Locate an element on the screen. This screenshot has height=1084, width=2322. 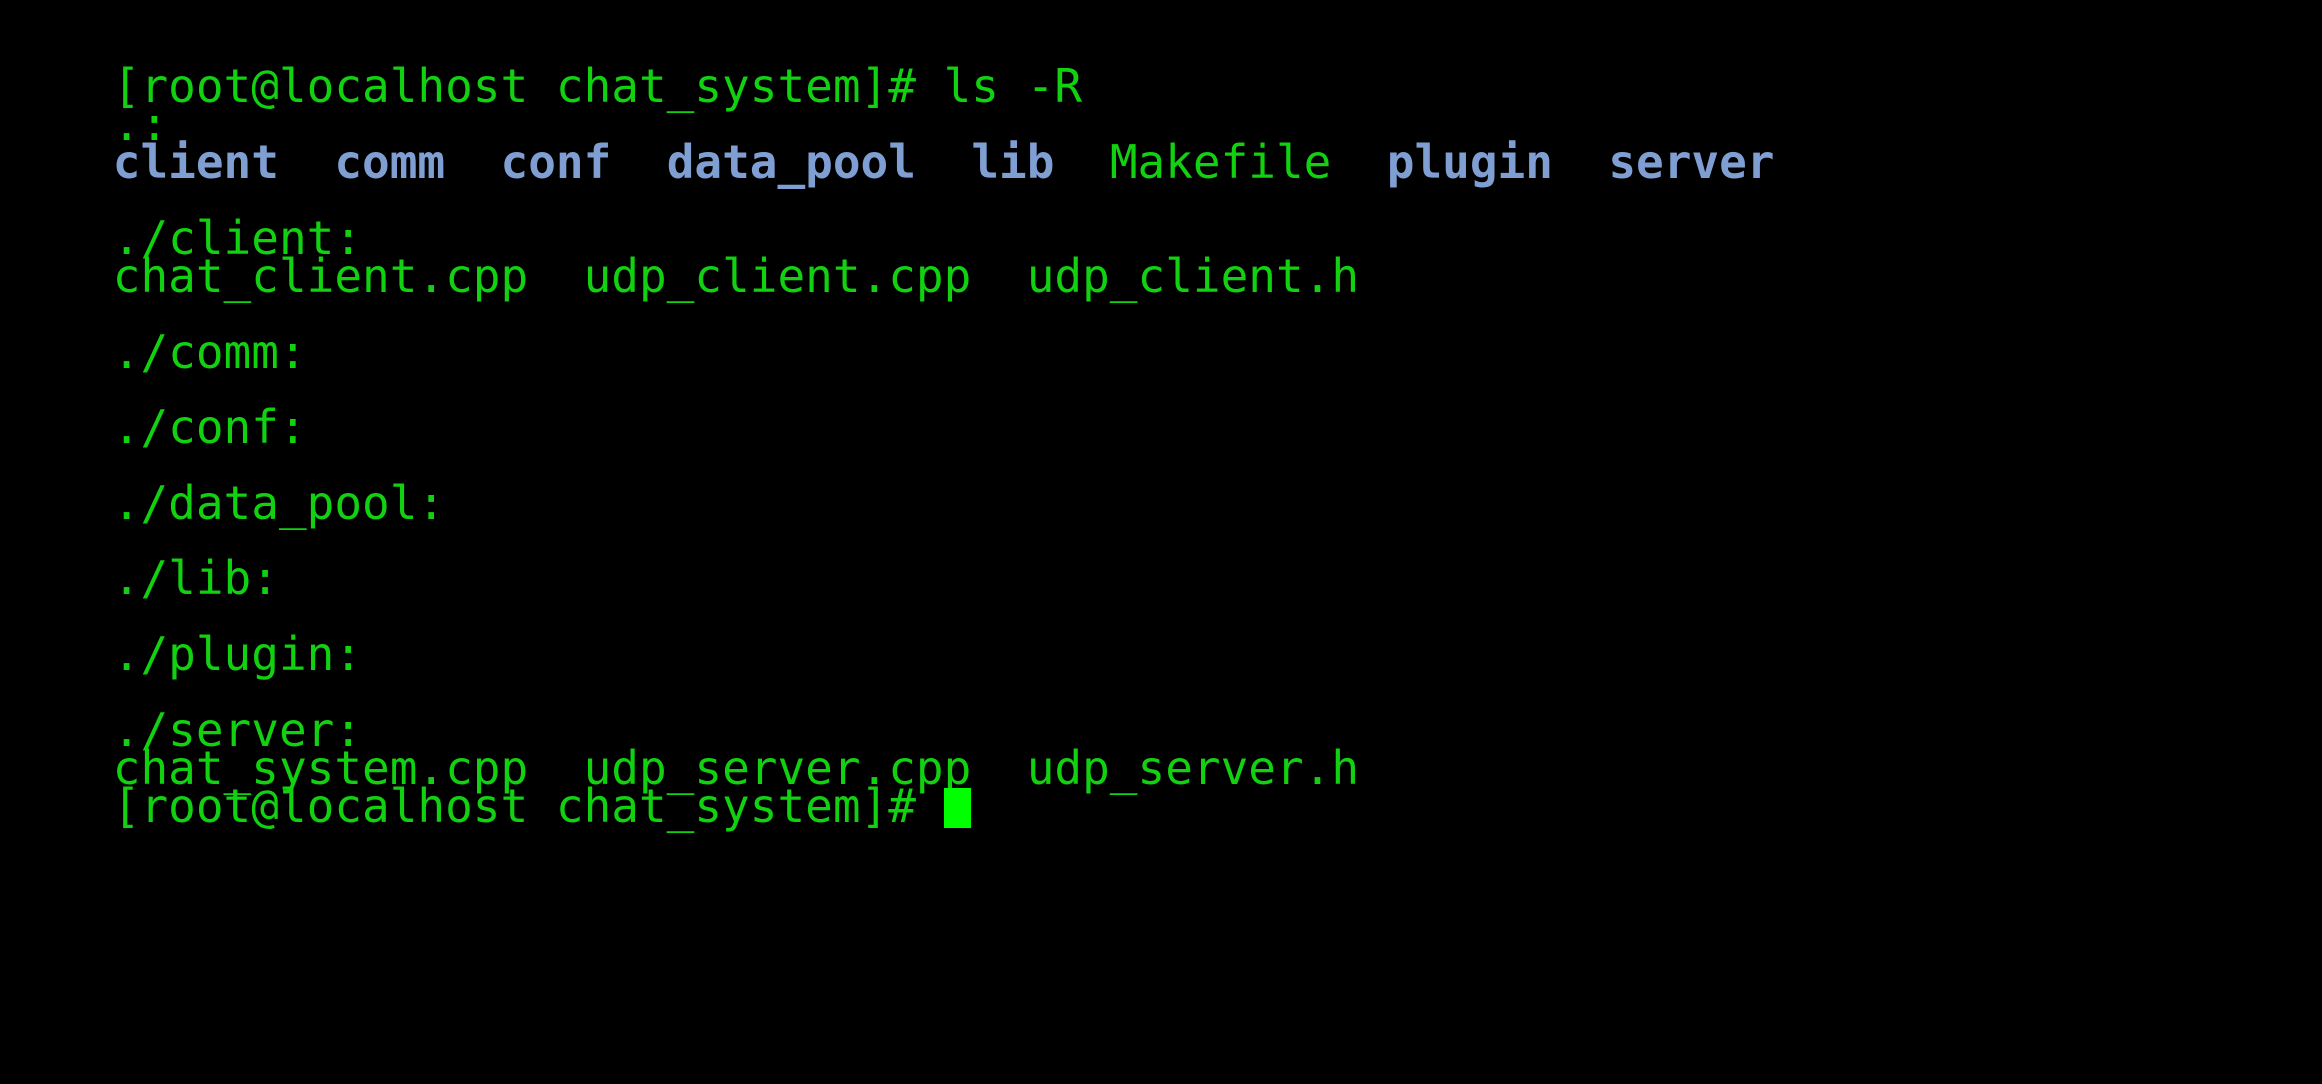
dir-entry-data-pool: data_pool is located at coordinates (791, 162).